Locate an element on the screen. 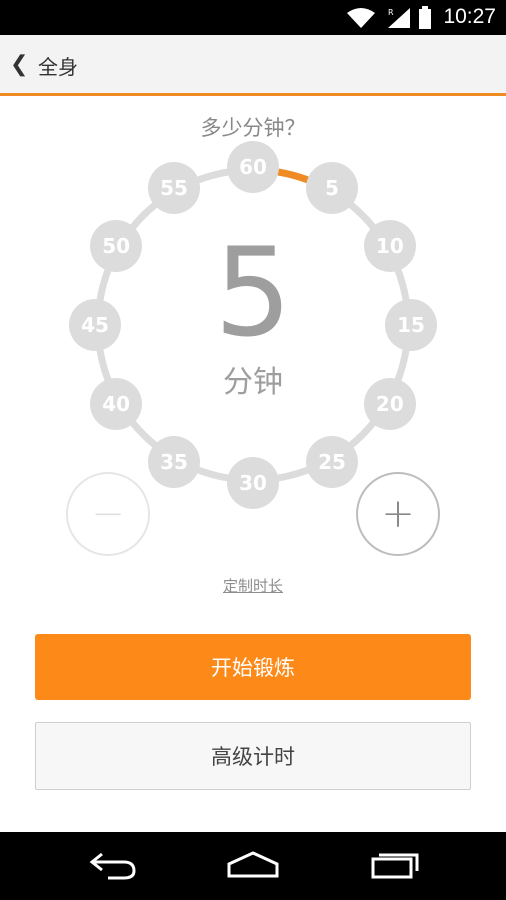 The width and height of the screenshot is (506, 900). nav-bar is located at coordinates (253, 866).